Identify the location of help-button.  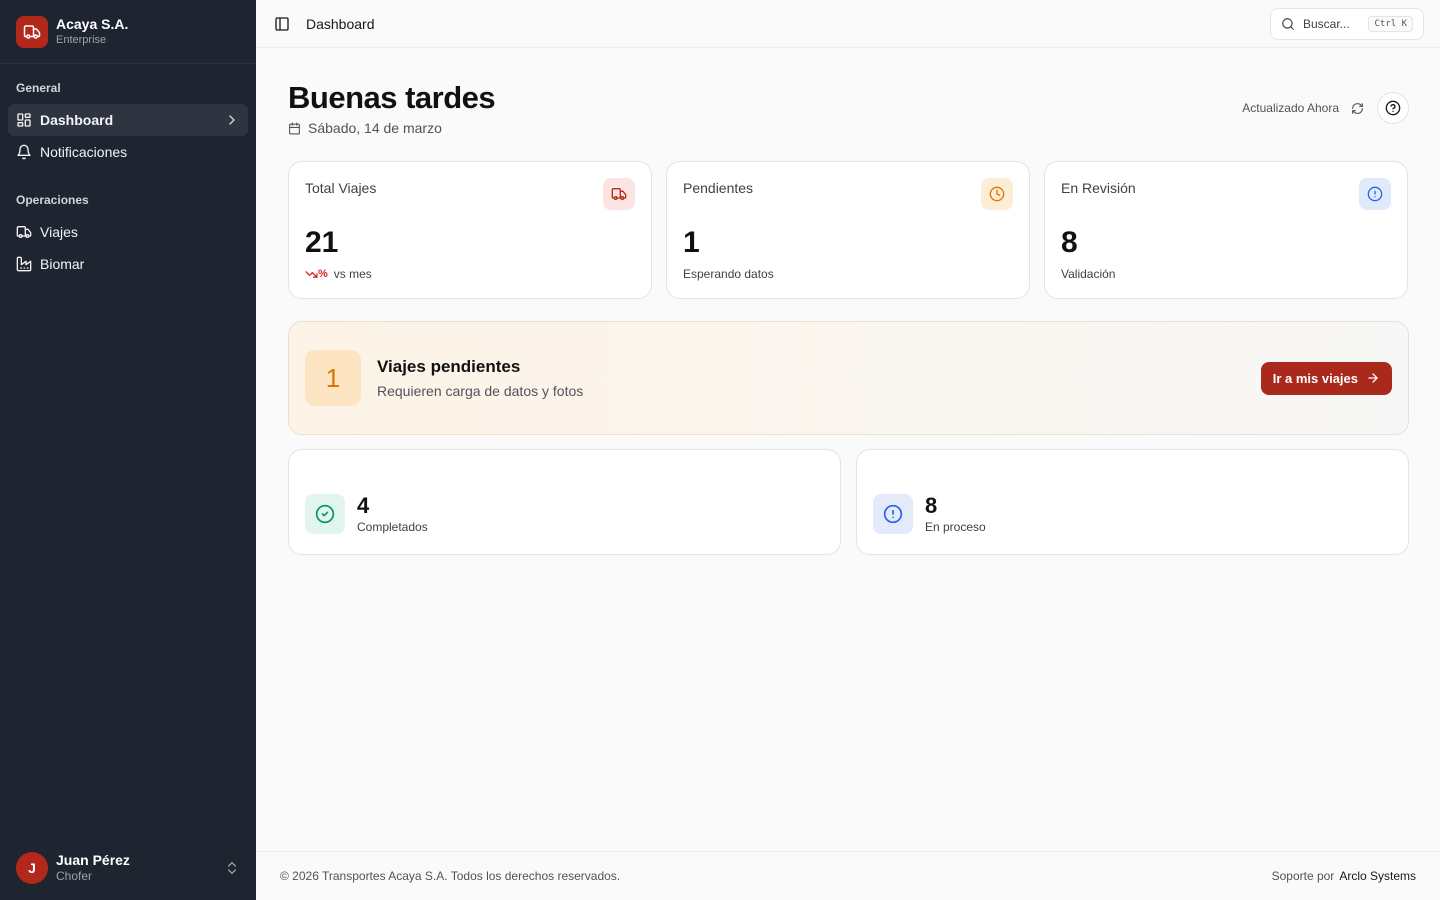
(1393, 108).